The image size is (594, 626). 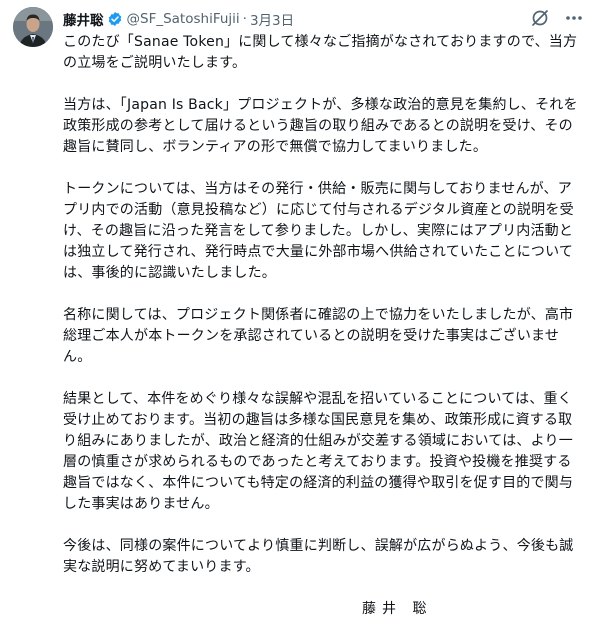 I want to click on post-date: 3月3日, so click(x=272, y=19).